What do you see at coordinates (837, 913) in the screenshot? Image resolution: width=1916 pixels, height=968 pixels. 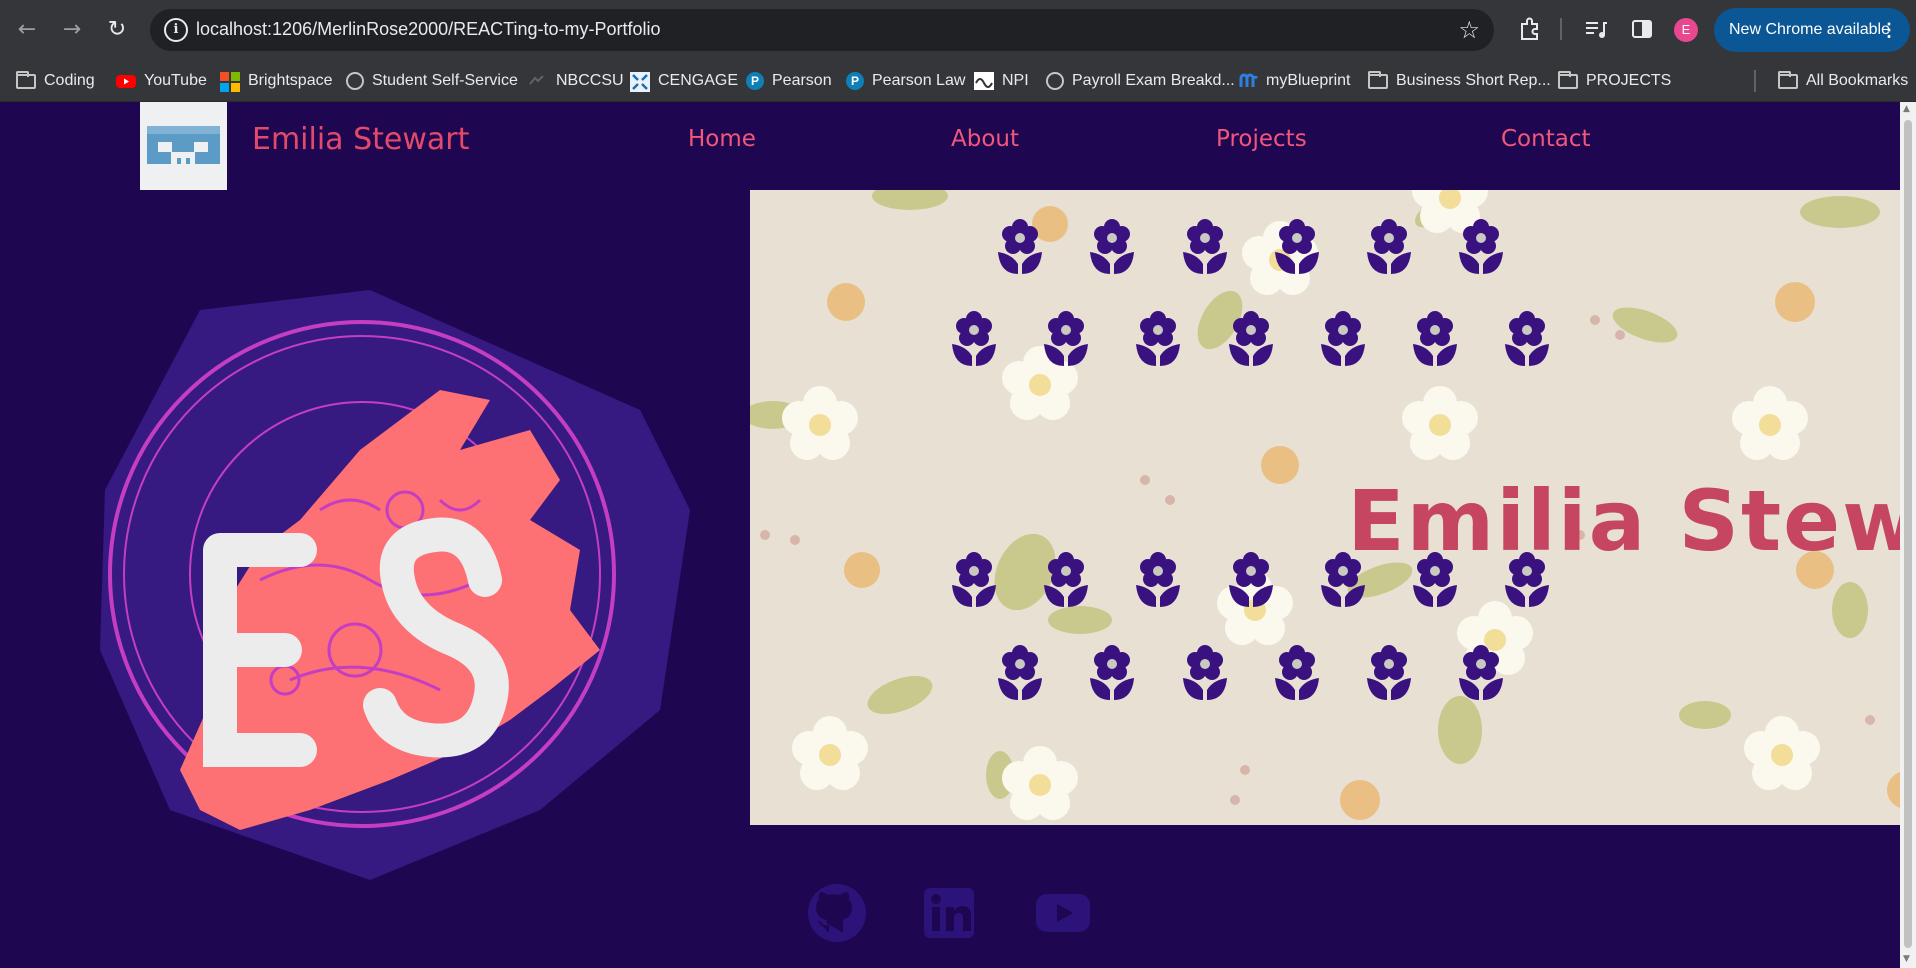 I see `github-icon` at bounding box center [837, 913].